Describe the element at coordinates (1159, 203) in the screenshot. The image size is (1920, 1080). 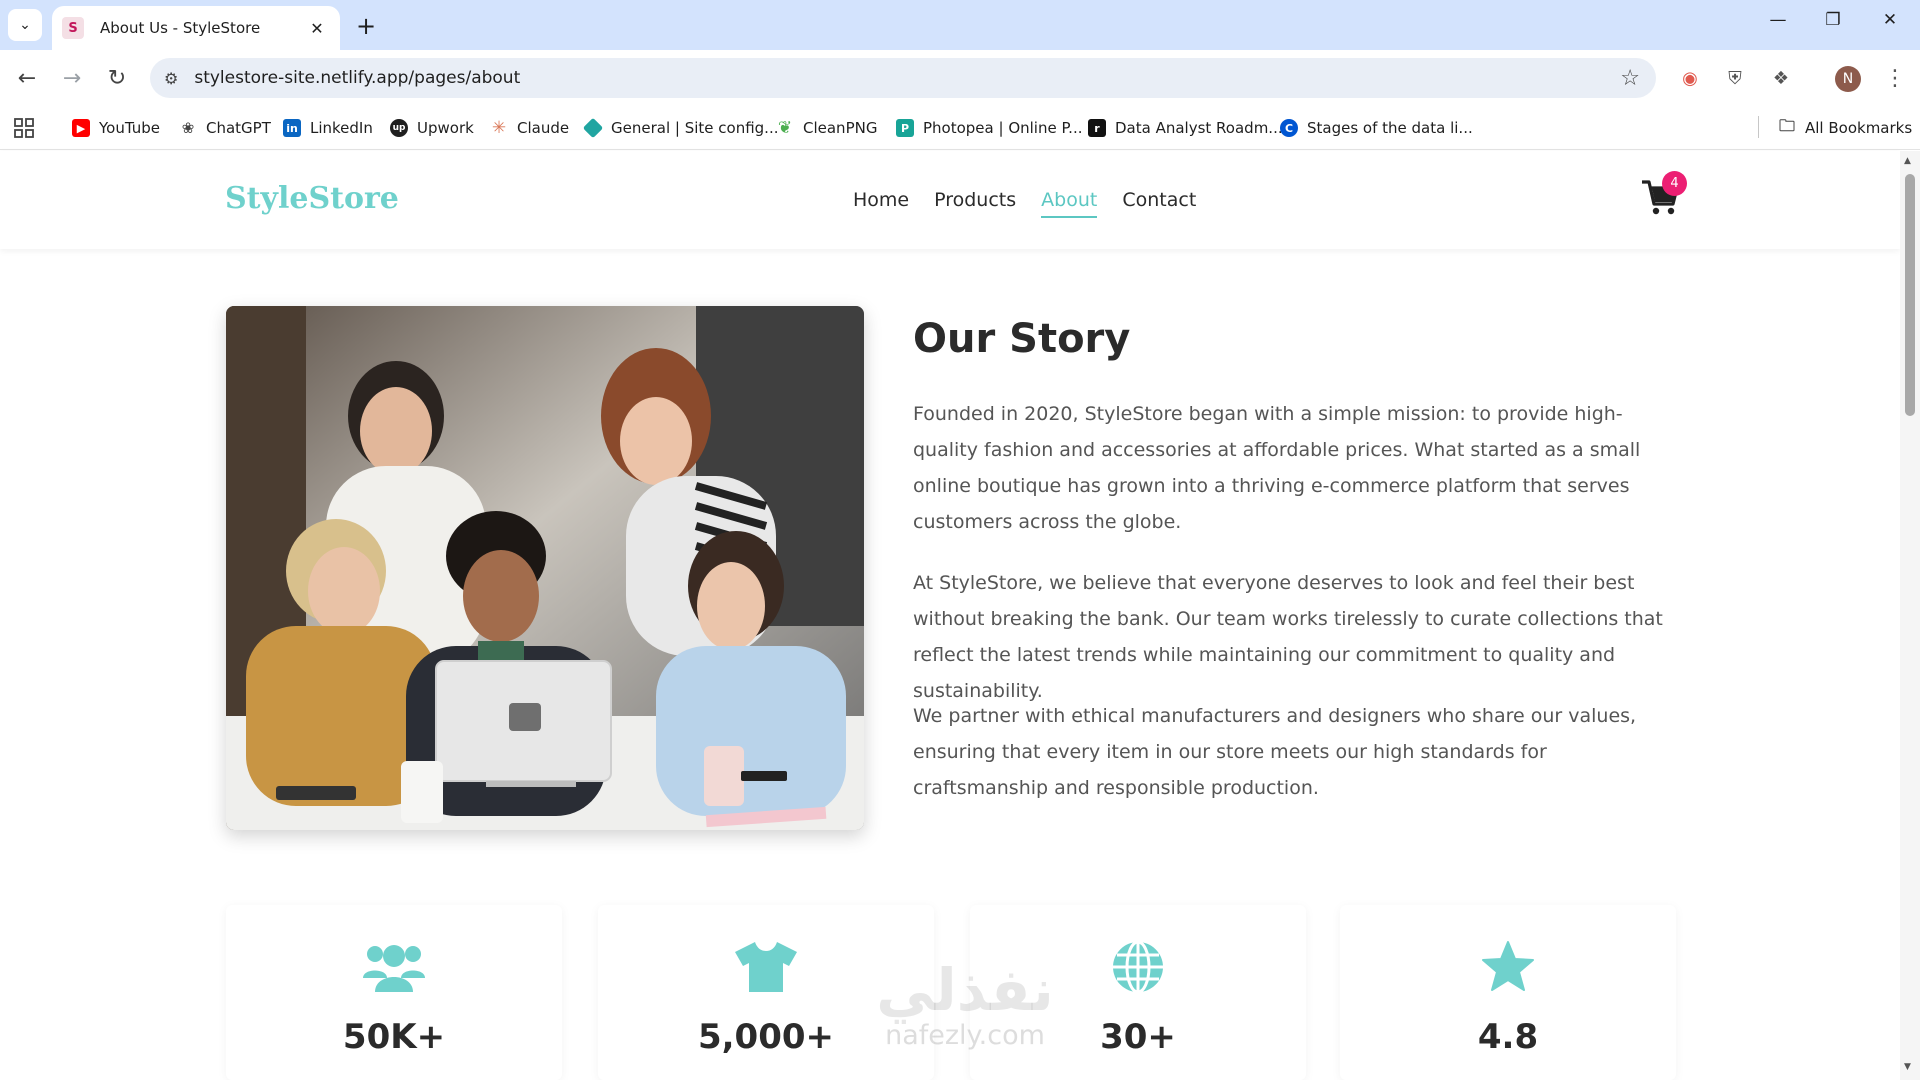
I see `nav-contact: Contact` at that location.